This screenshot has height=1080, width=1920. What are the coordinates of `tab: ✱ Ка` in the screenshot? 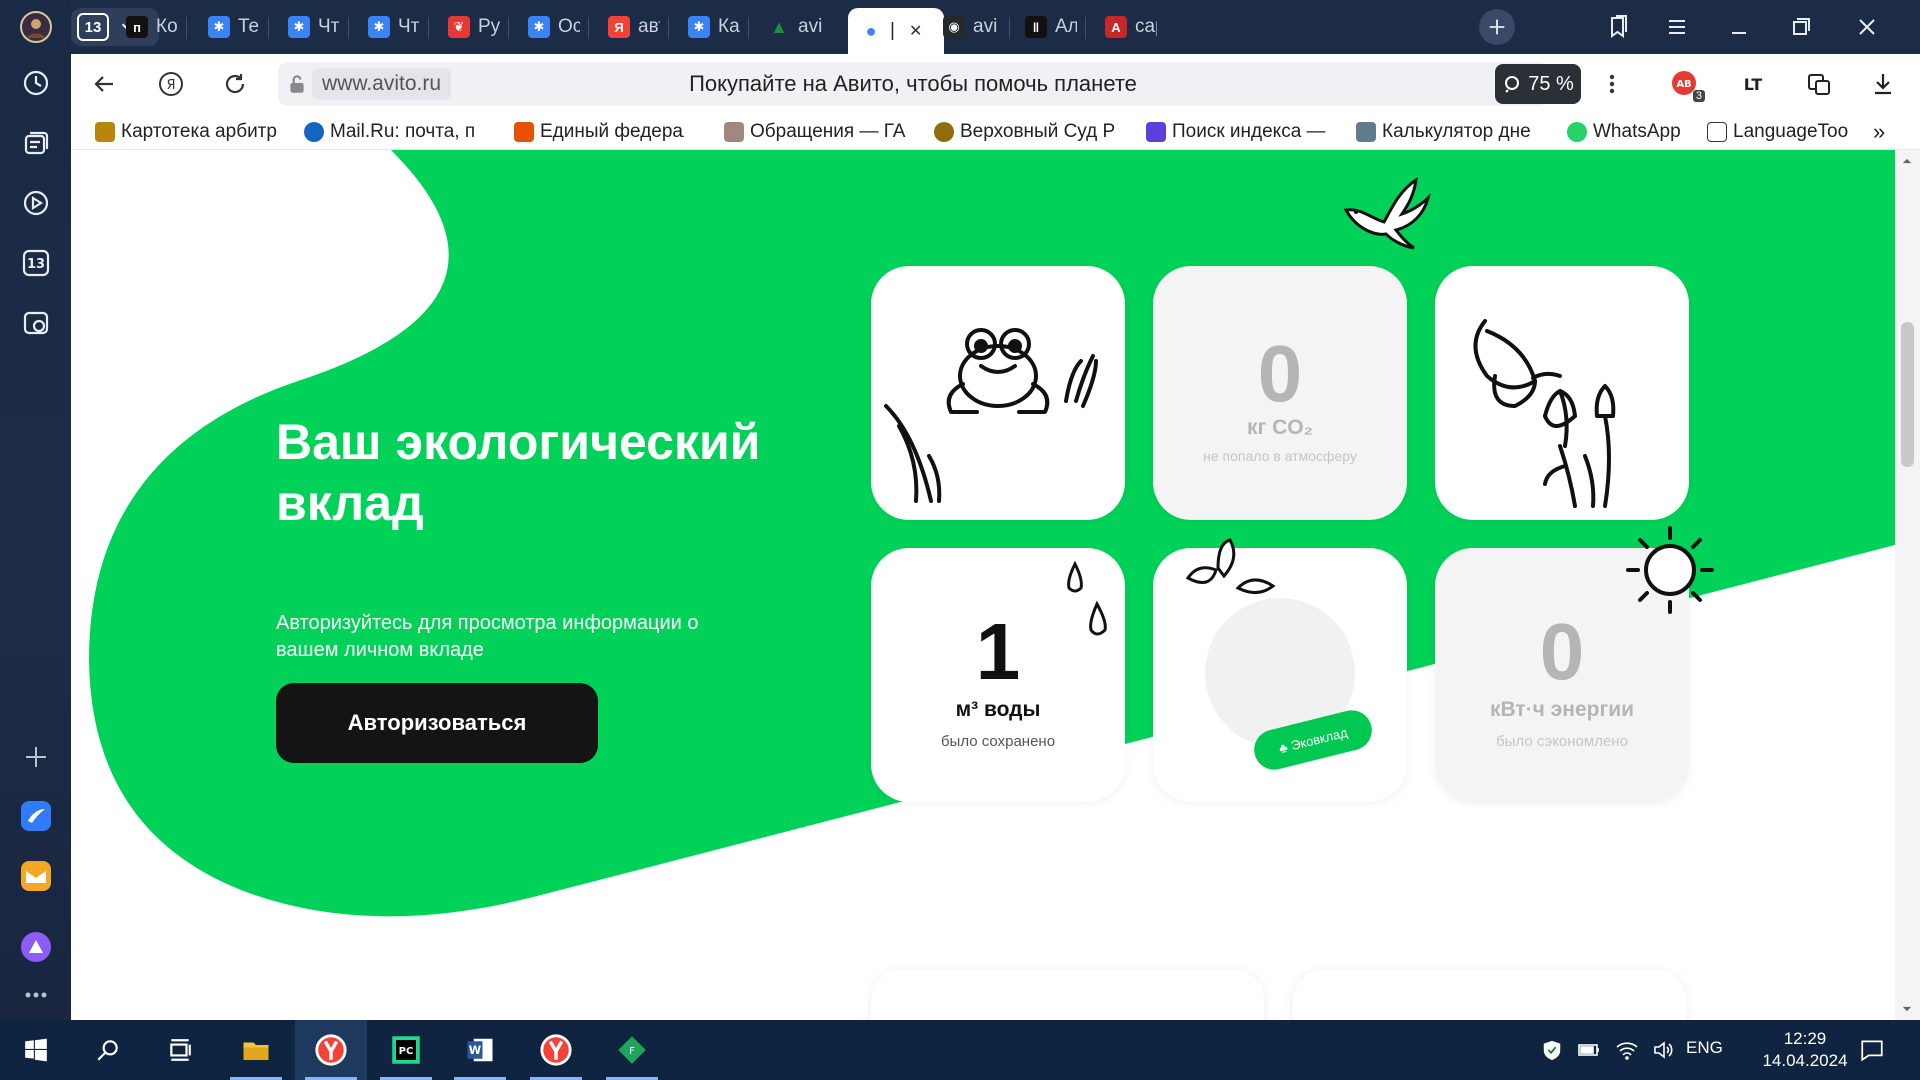 It's located at (708, 27).